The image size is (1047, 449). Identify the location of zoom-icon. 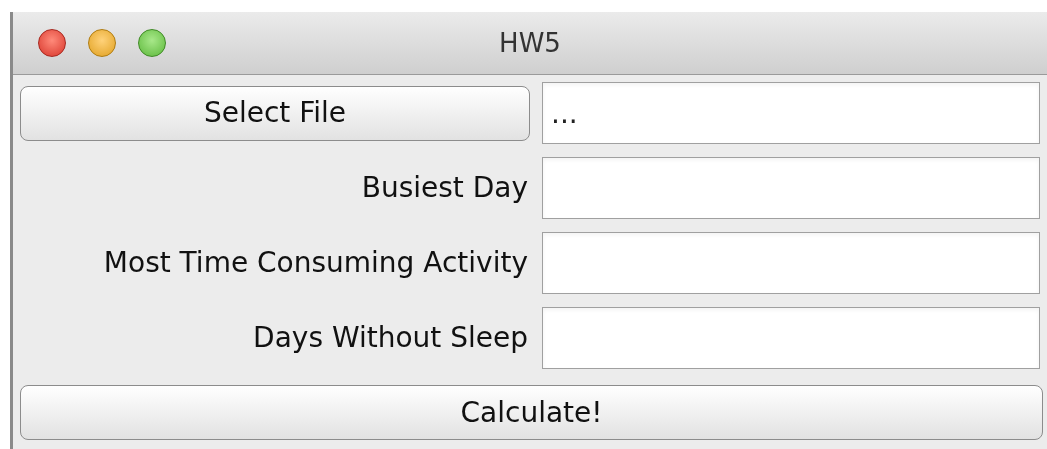
(152, 43).